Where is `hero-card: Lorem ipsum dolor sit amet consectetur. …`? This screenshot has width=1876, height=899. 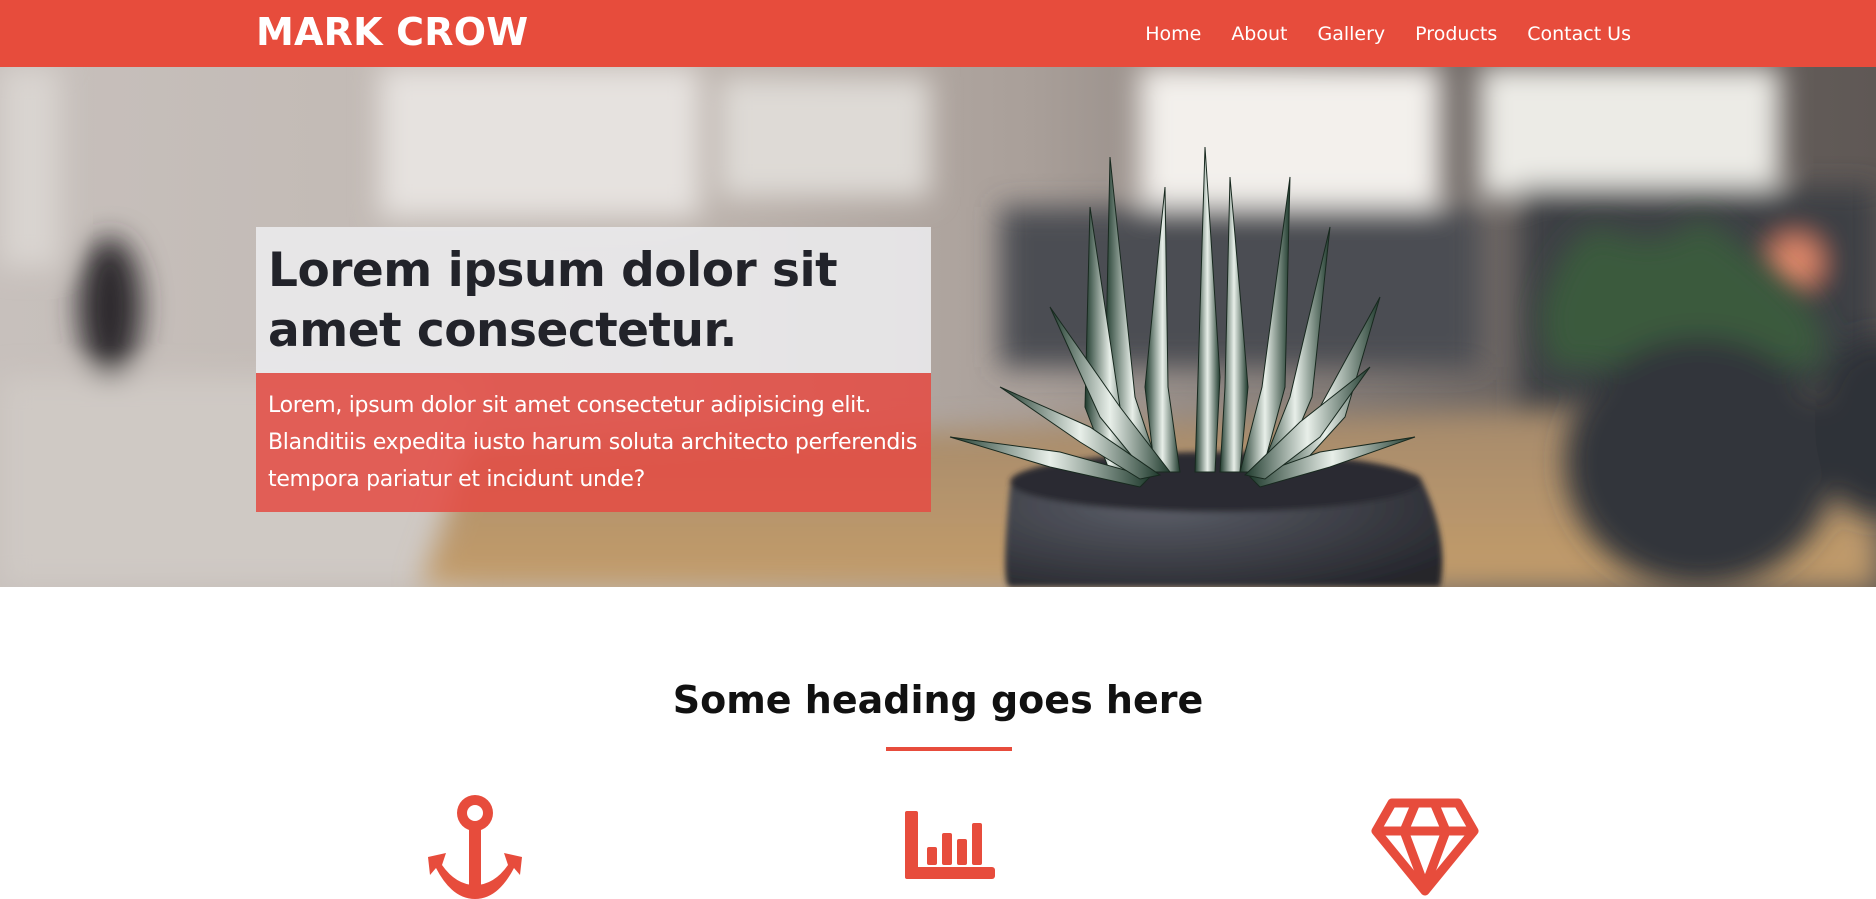 hero-card: Lorem ipsum dolor sit amet consectetur. … is located at coordinates (593, 369).